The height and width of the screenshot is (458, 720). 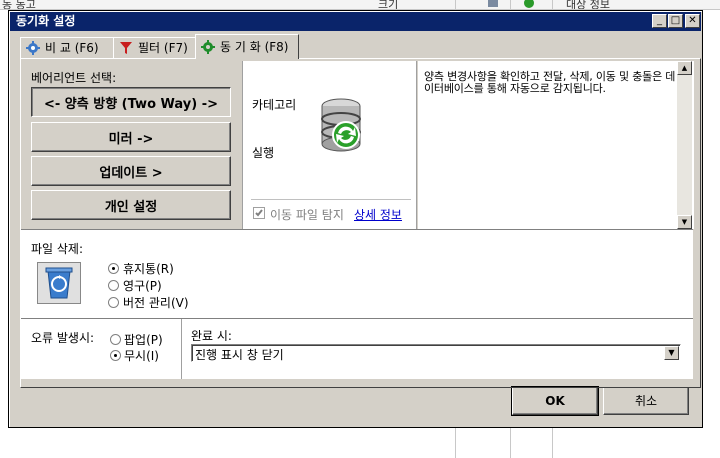 I want to click on minimize-button: _, so click(x=659, y=21).